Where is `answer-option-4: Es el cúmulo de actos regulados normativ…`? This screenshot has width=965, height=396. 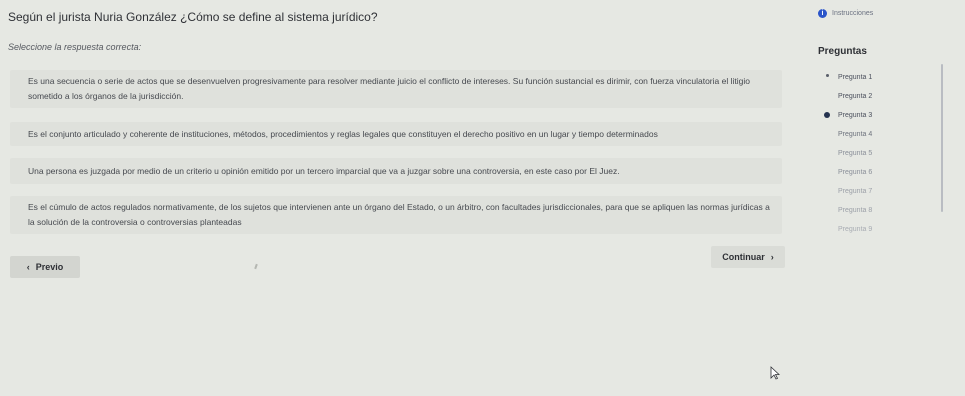 answer-option-4: Es el cúmulo de actos regulados normativ… is located at coordinates (396, 215).